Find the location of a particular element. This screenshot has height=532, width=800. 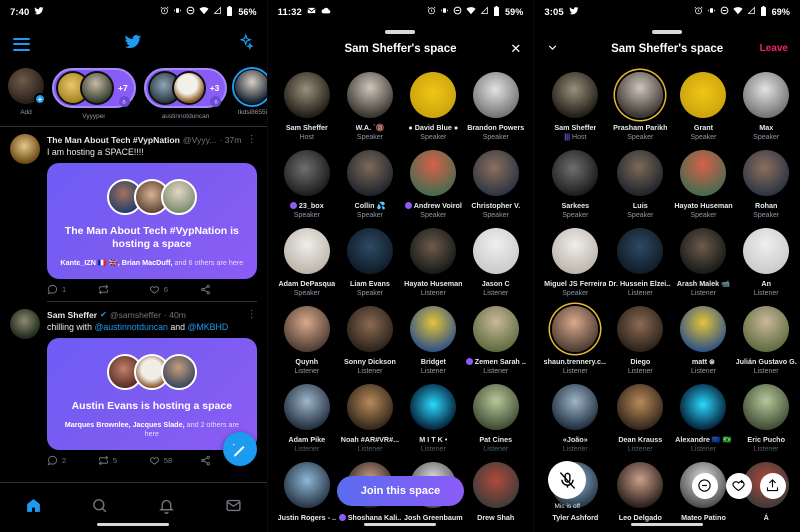

participant-cell: Christopher V. Speaker is located at coordinates (496, 184).